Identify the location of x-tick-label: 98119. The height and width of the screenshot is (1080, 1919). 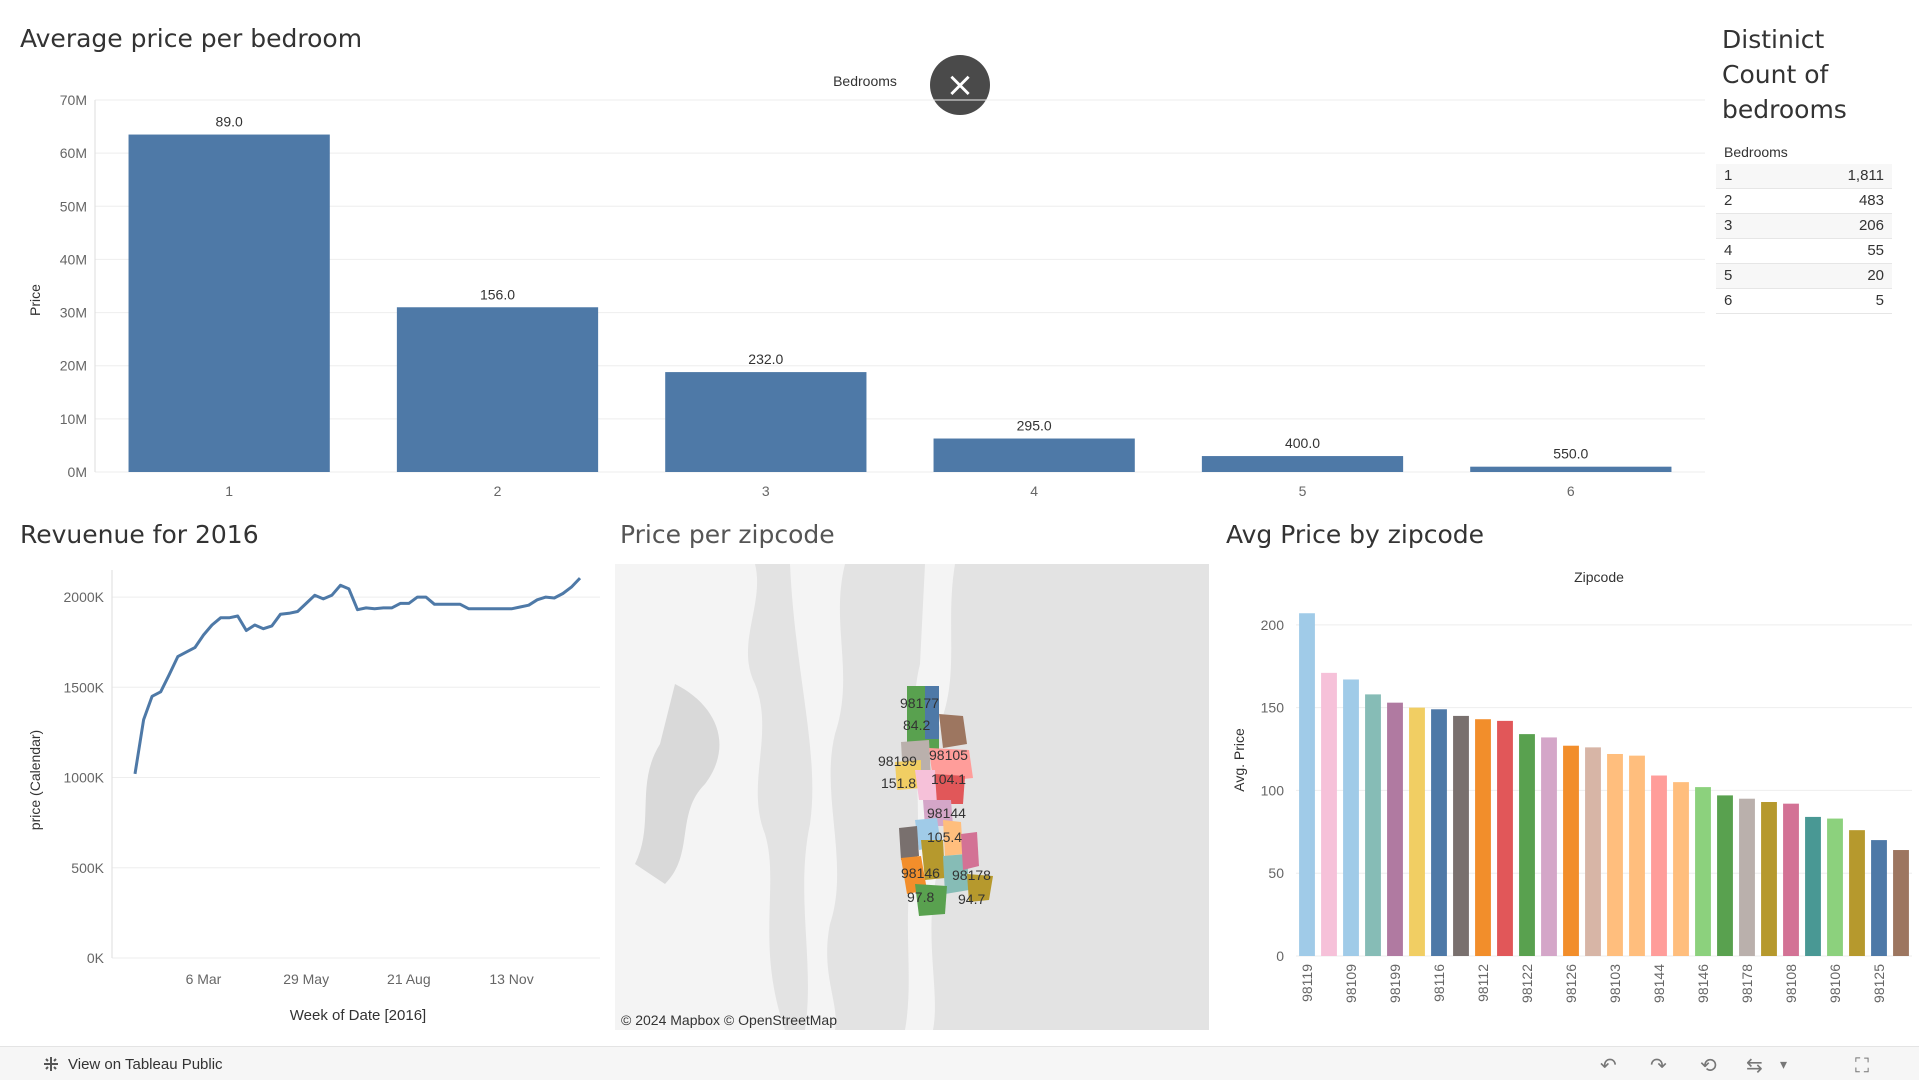
(1307, 983).